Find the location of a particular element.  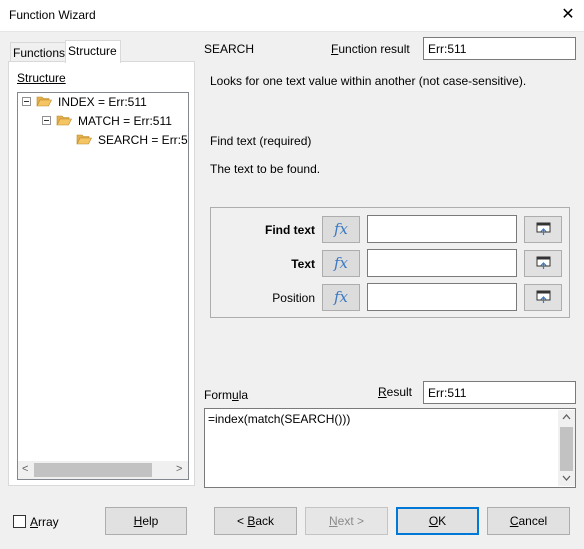

tree-item-index: INDEX = Err:511 is located at coordinates (102, 102).